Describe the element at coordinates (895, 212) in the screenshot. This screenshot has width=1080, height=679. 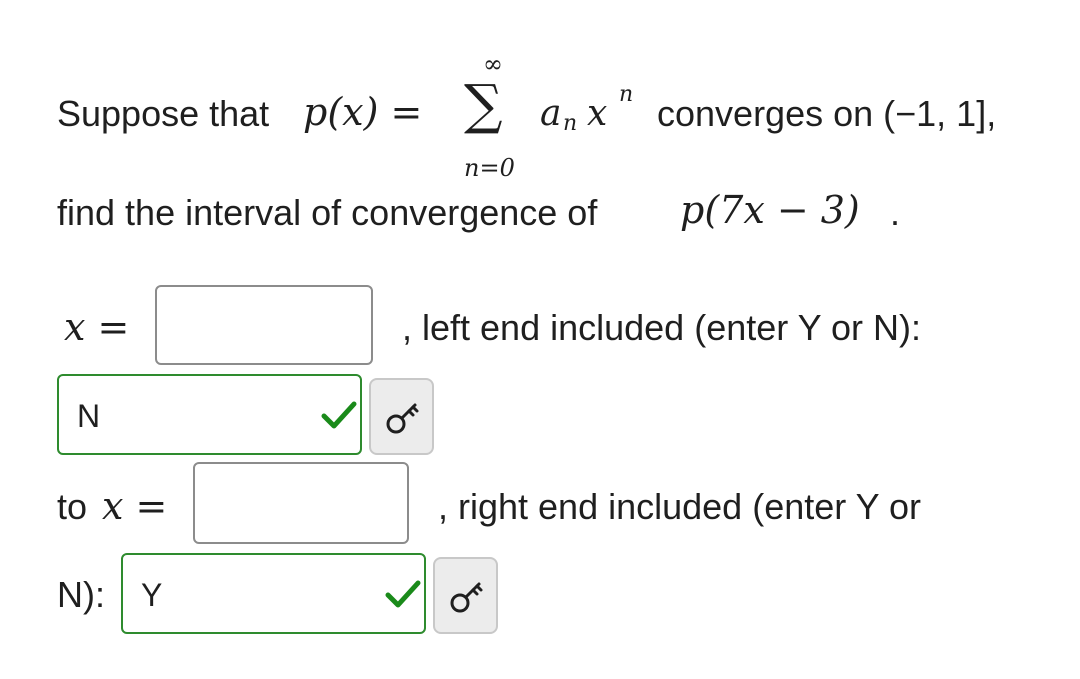
I see `problem-line2-period: .` at that location.